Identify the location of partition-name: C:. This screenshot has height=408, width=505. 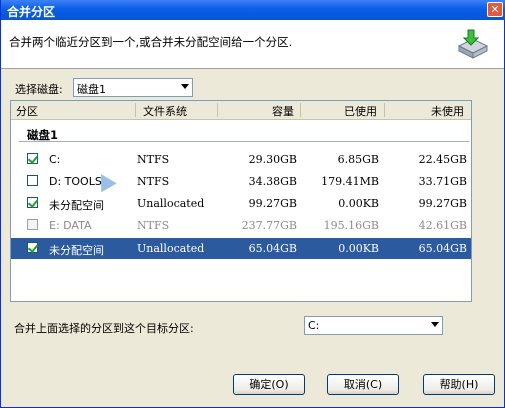
(55, 159).